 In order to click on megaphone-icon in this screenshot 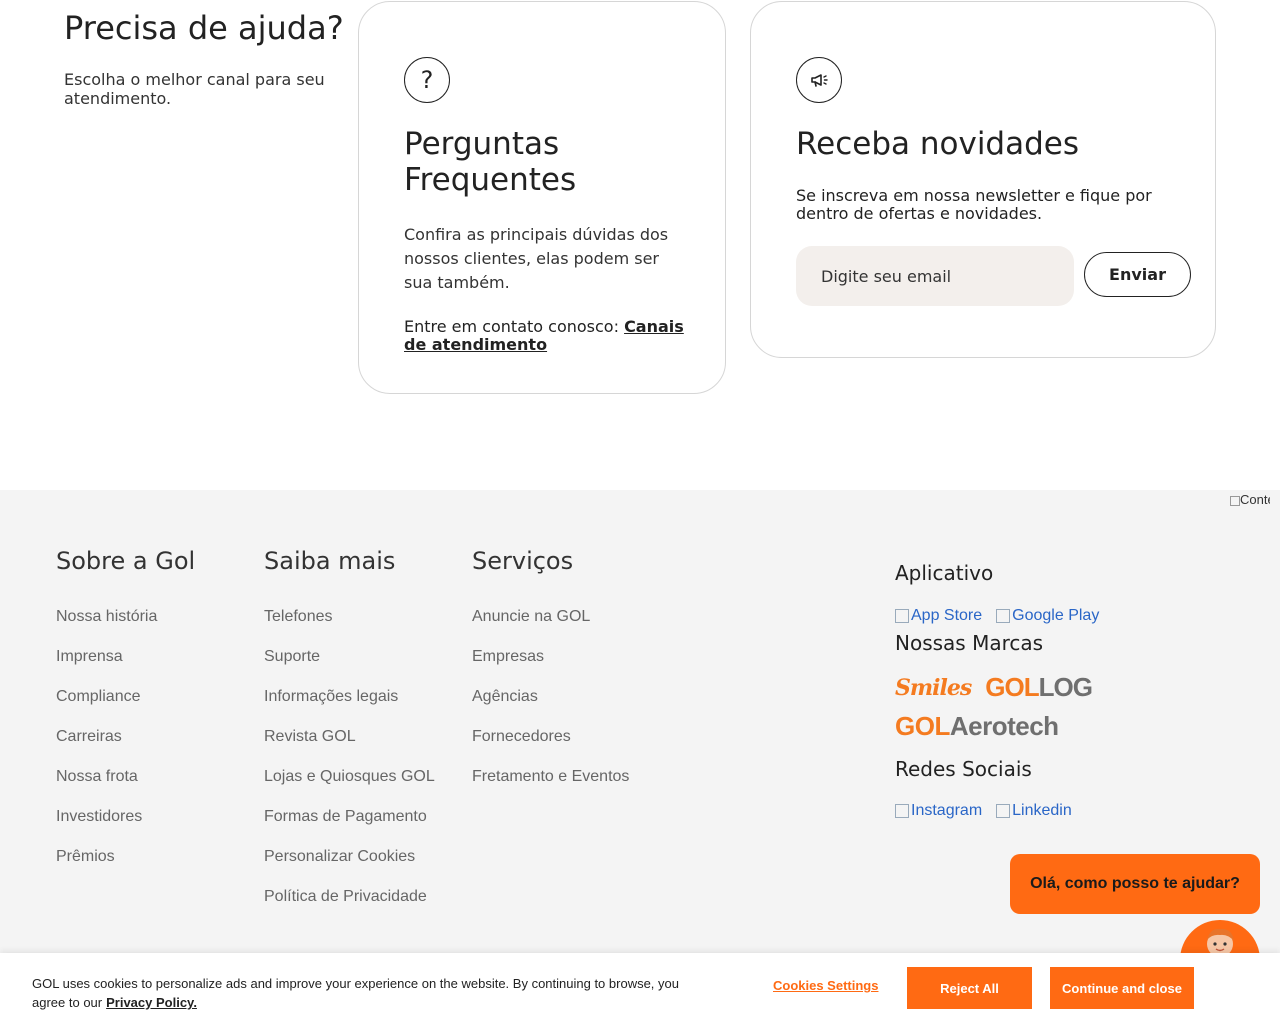, I will do `click(819, 80)`.